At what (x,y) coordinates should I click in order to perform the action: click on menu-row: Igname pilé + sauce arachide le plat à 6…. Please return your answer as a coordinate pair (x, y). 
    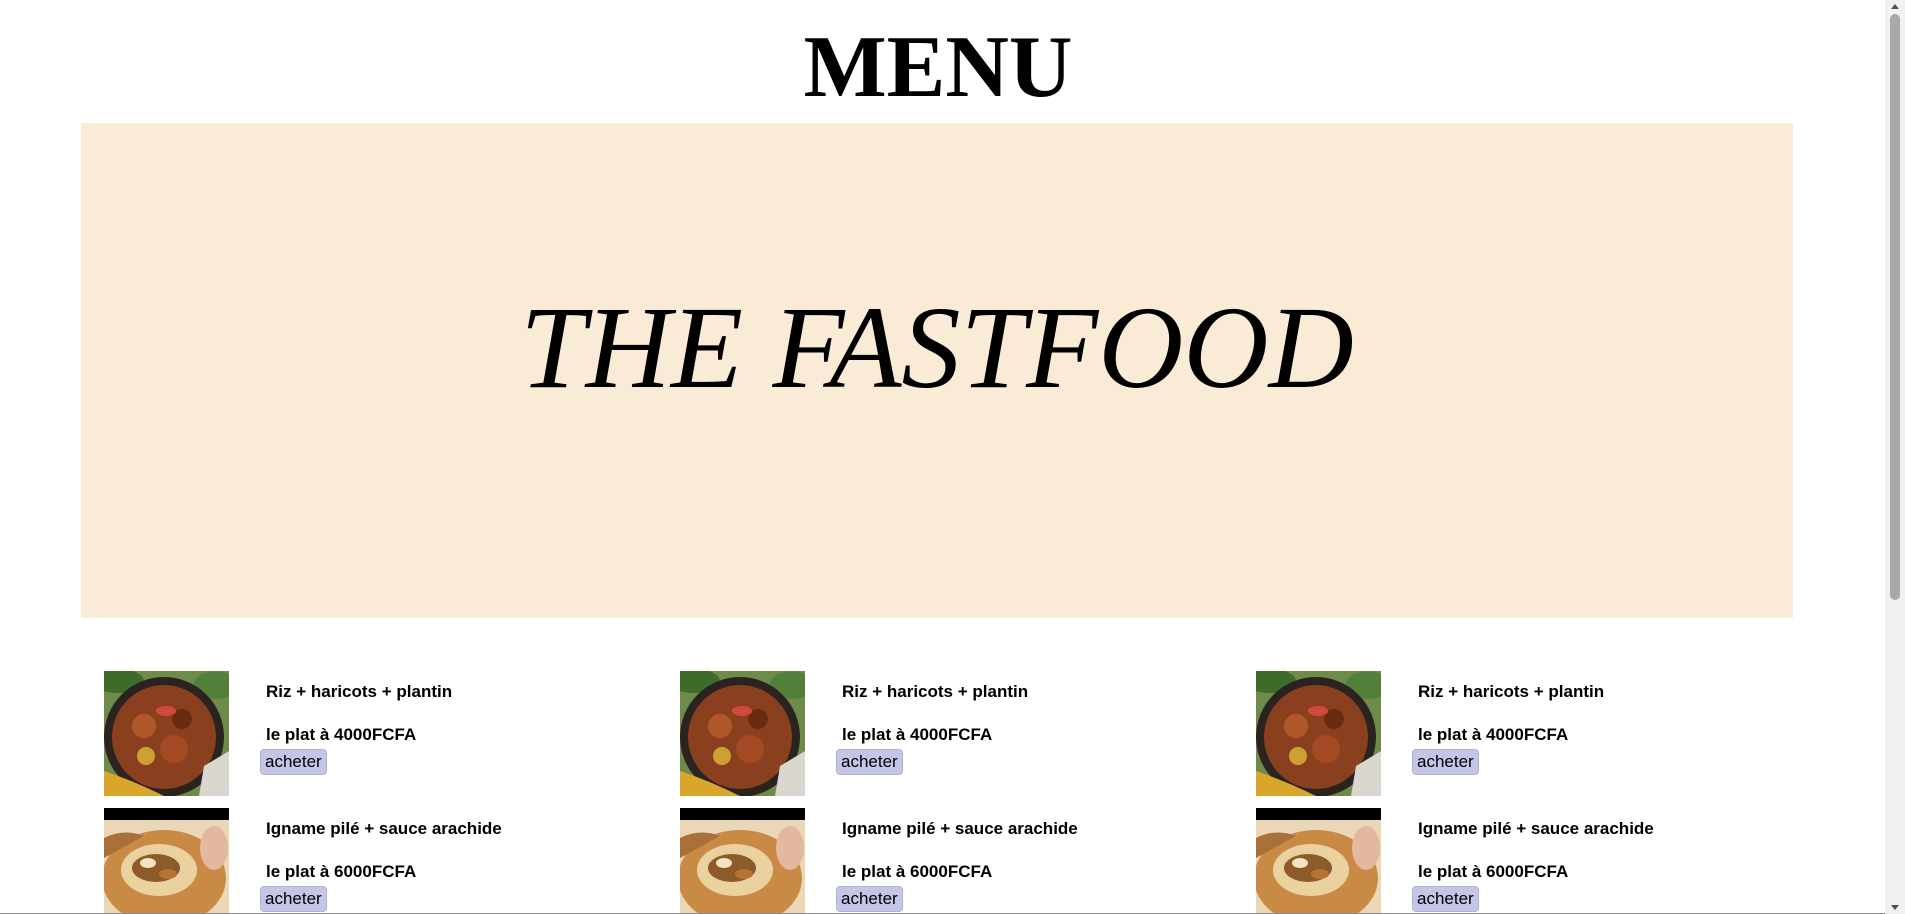
    Looking at the image, I should click on (974, 861).